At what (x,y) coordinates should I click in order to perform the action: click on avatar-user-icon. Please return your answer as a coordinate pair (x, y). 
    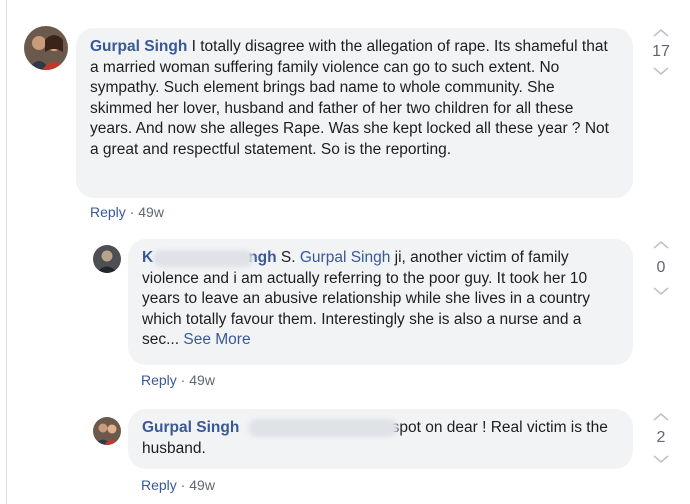
    Looking at the image, I should click on (107, 259).